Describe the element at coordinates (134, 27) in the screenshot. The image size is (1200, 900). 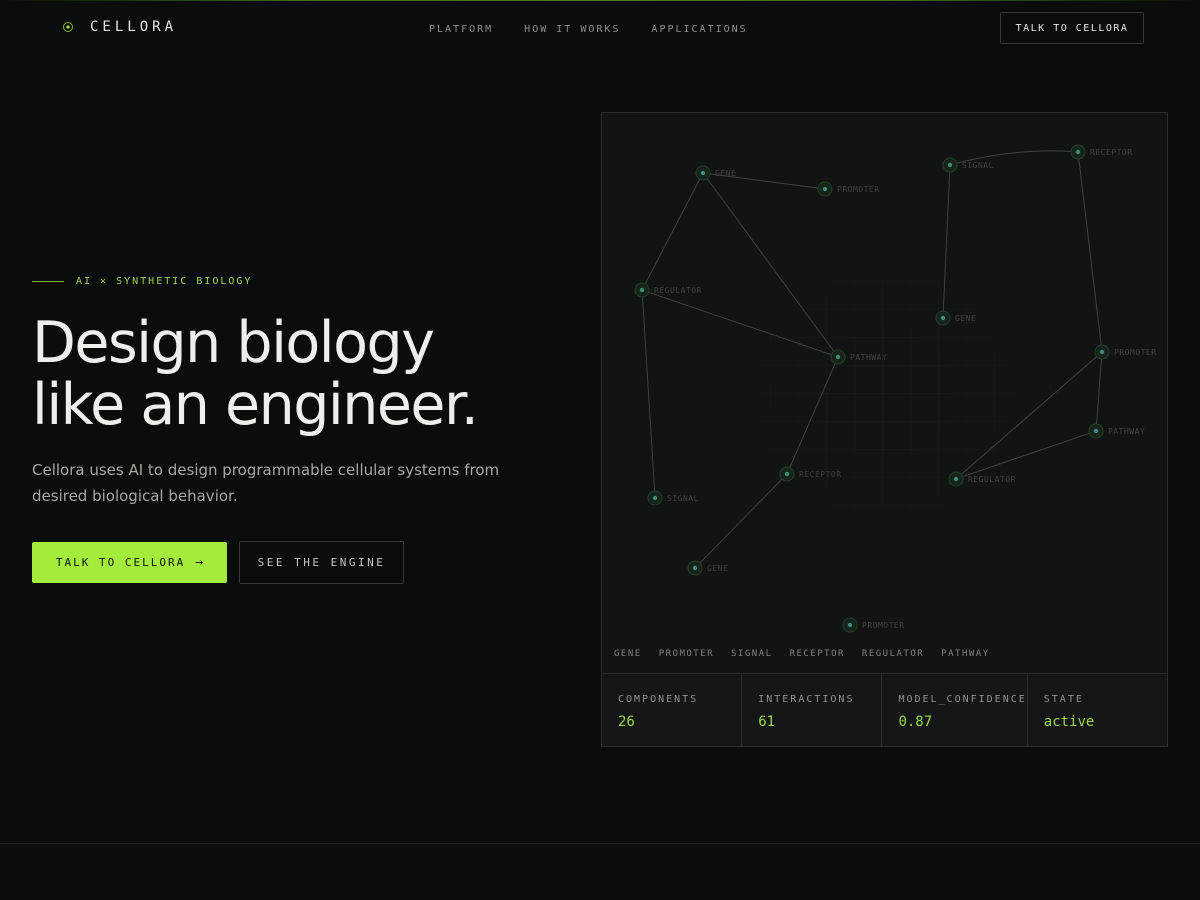
I see `logo-text: CELLORA` at that location.